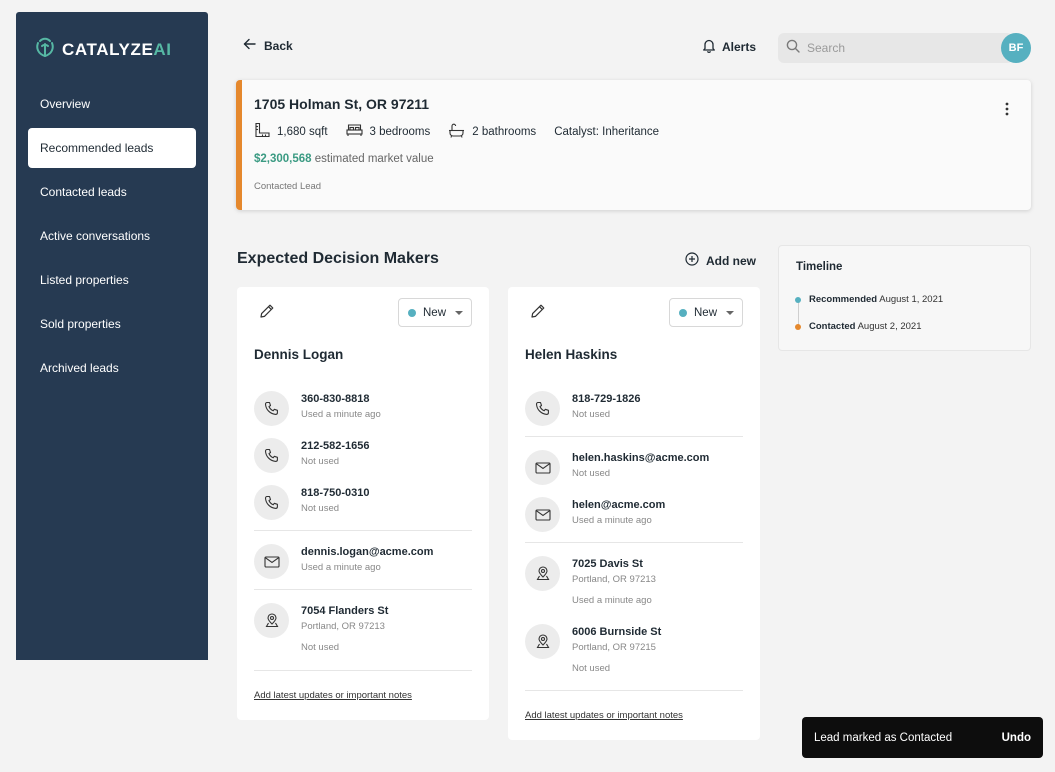 This screenshot has height=772, width=1055. Describe the element at coordinates (641, 458) in the screenshot. I see `email-address: helen.haskins@acme.com` at that location.